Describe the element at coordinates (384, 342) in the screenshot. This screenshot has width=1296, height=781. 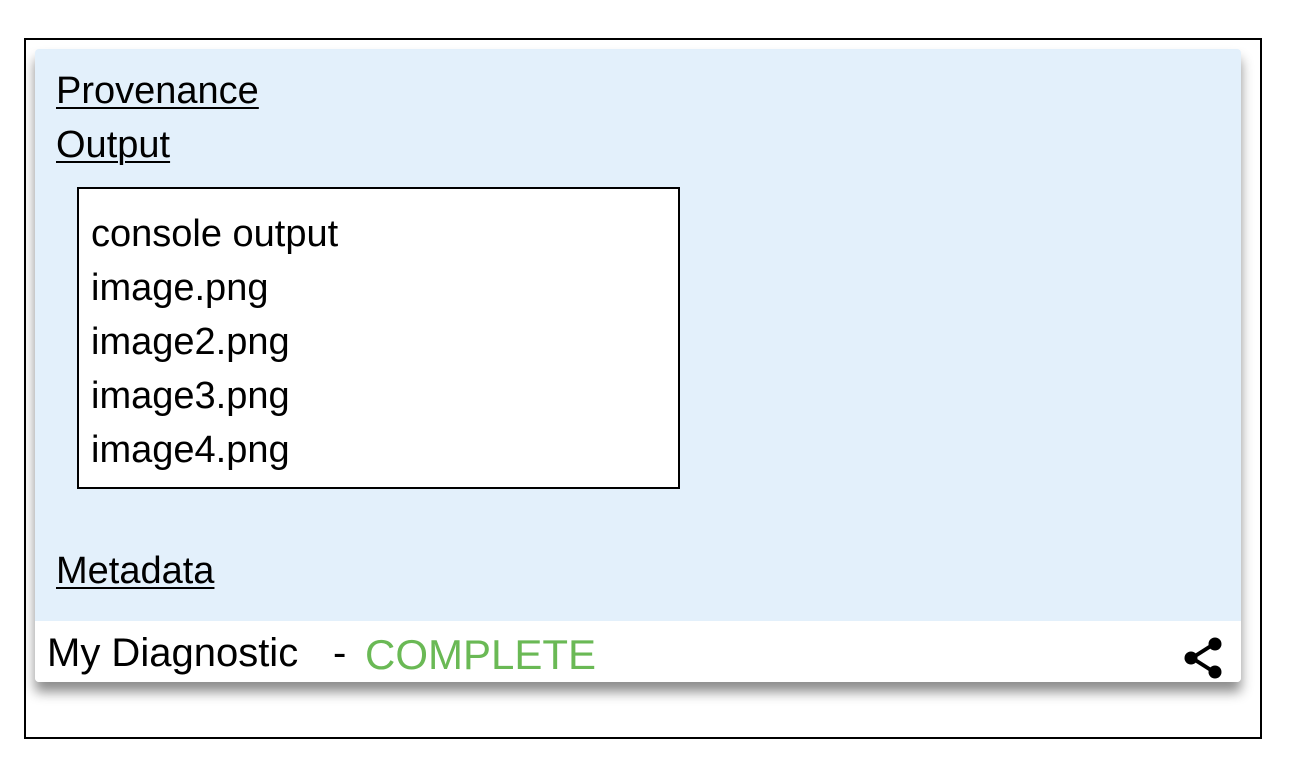
I see `output-item-image2: image2.png` at that location.